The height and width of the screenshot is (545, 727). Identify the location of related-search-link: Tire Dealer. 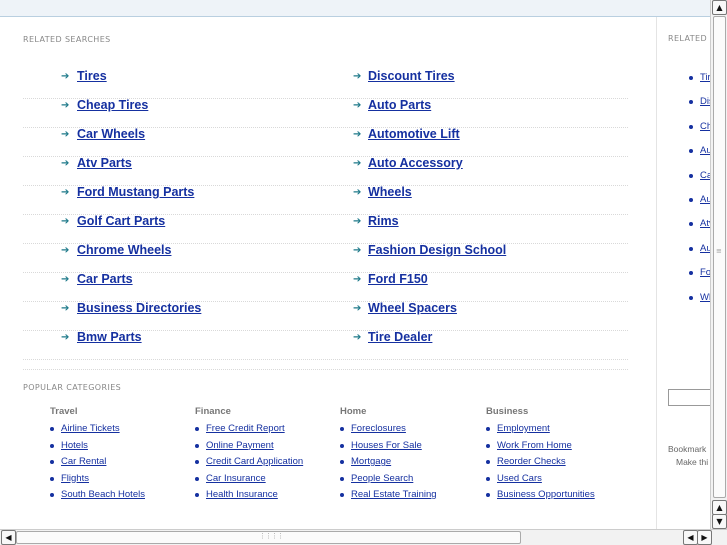
(400, 337).